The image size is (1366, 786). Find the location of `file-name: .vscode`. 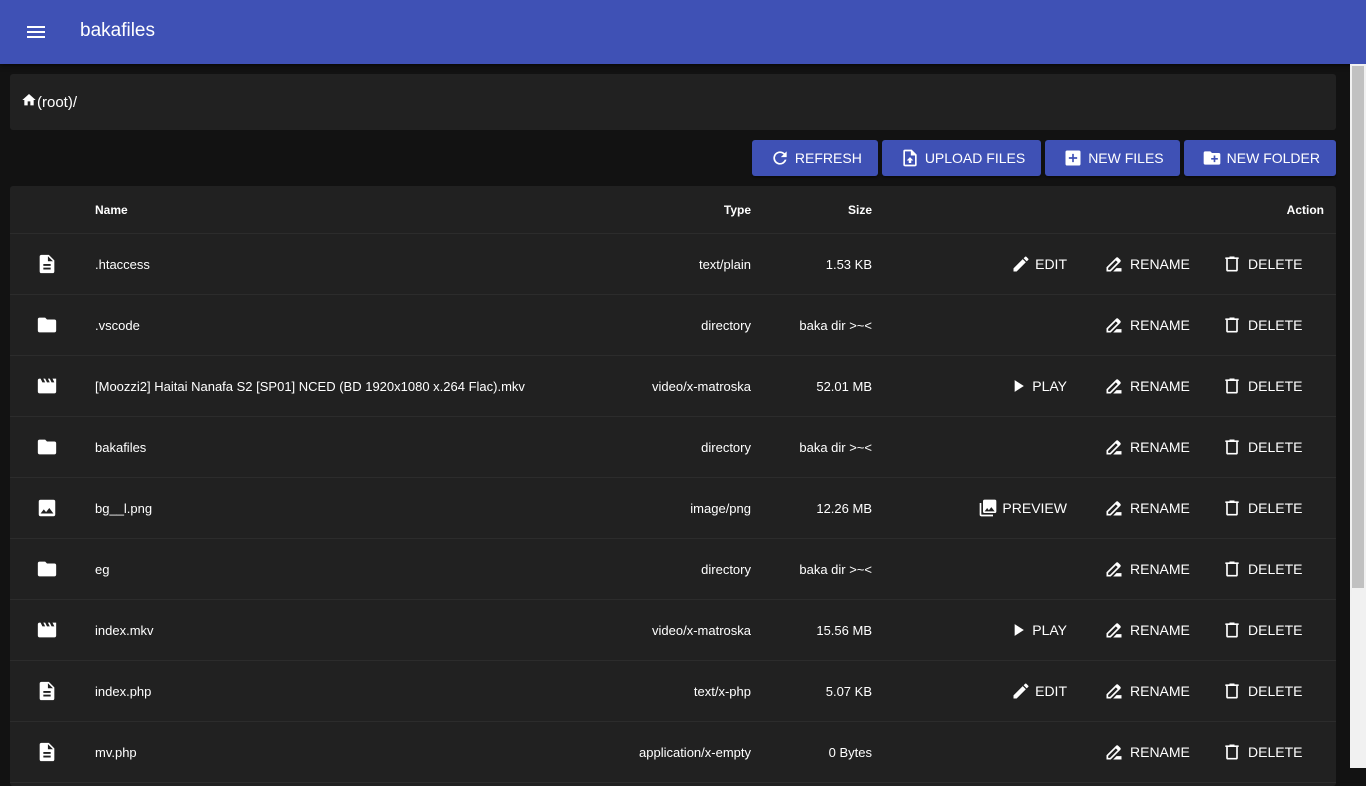

file-name: .vscode is located at coordinates (117, 325).